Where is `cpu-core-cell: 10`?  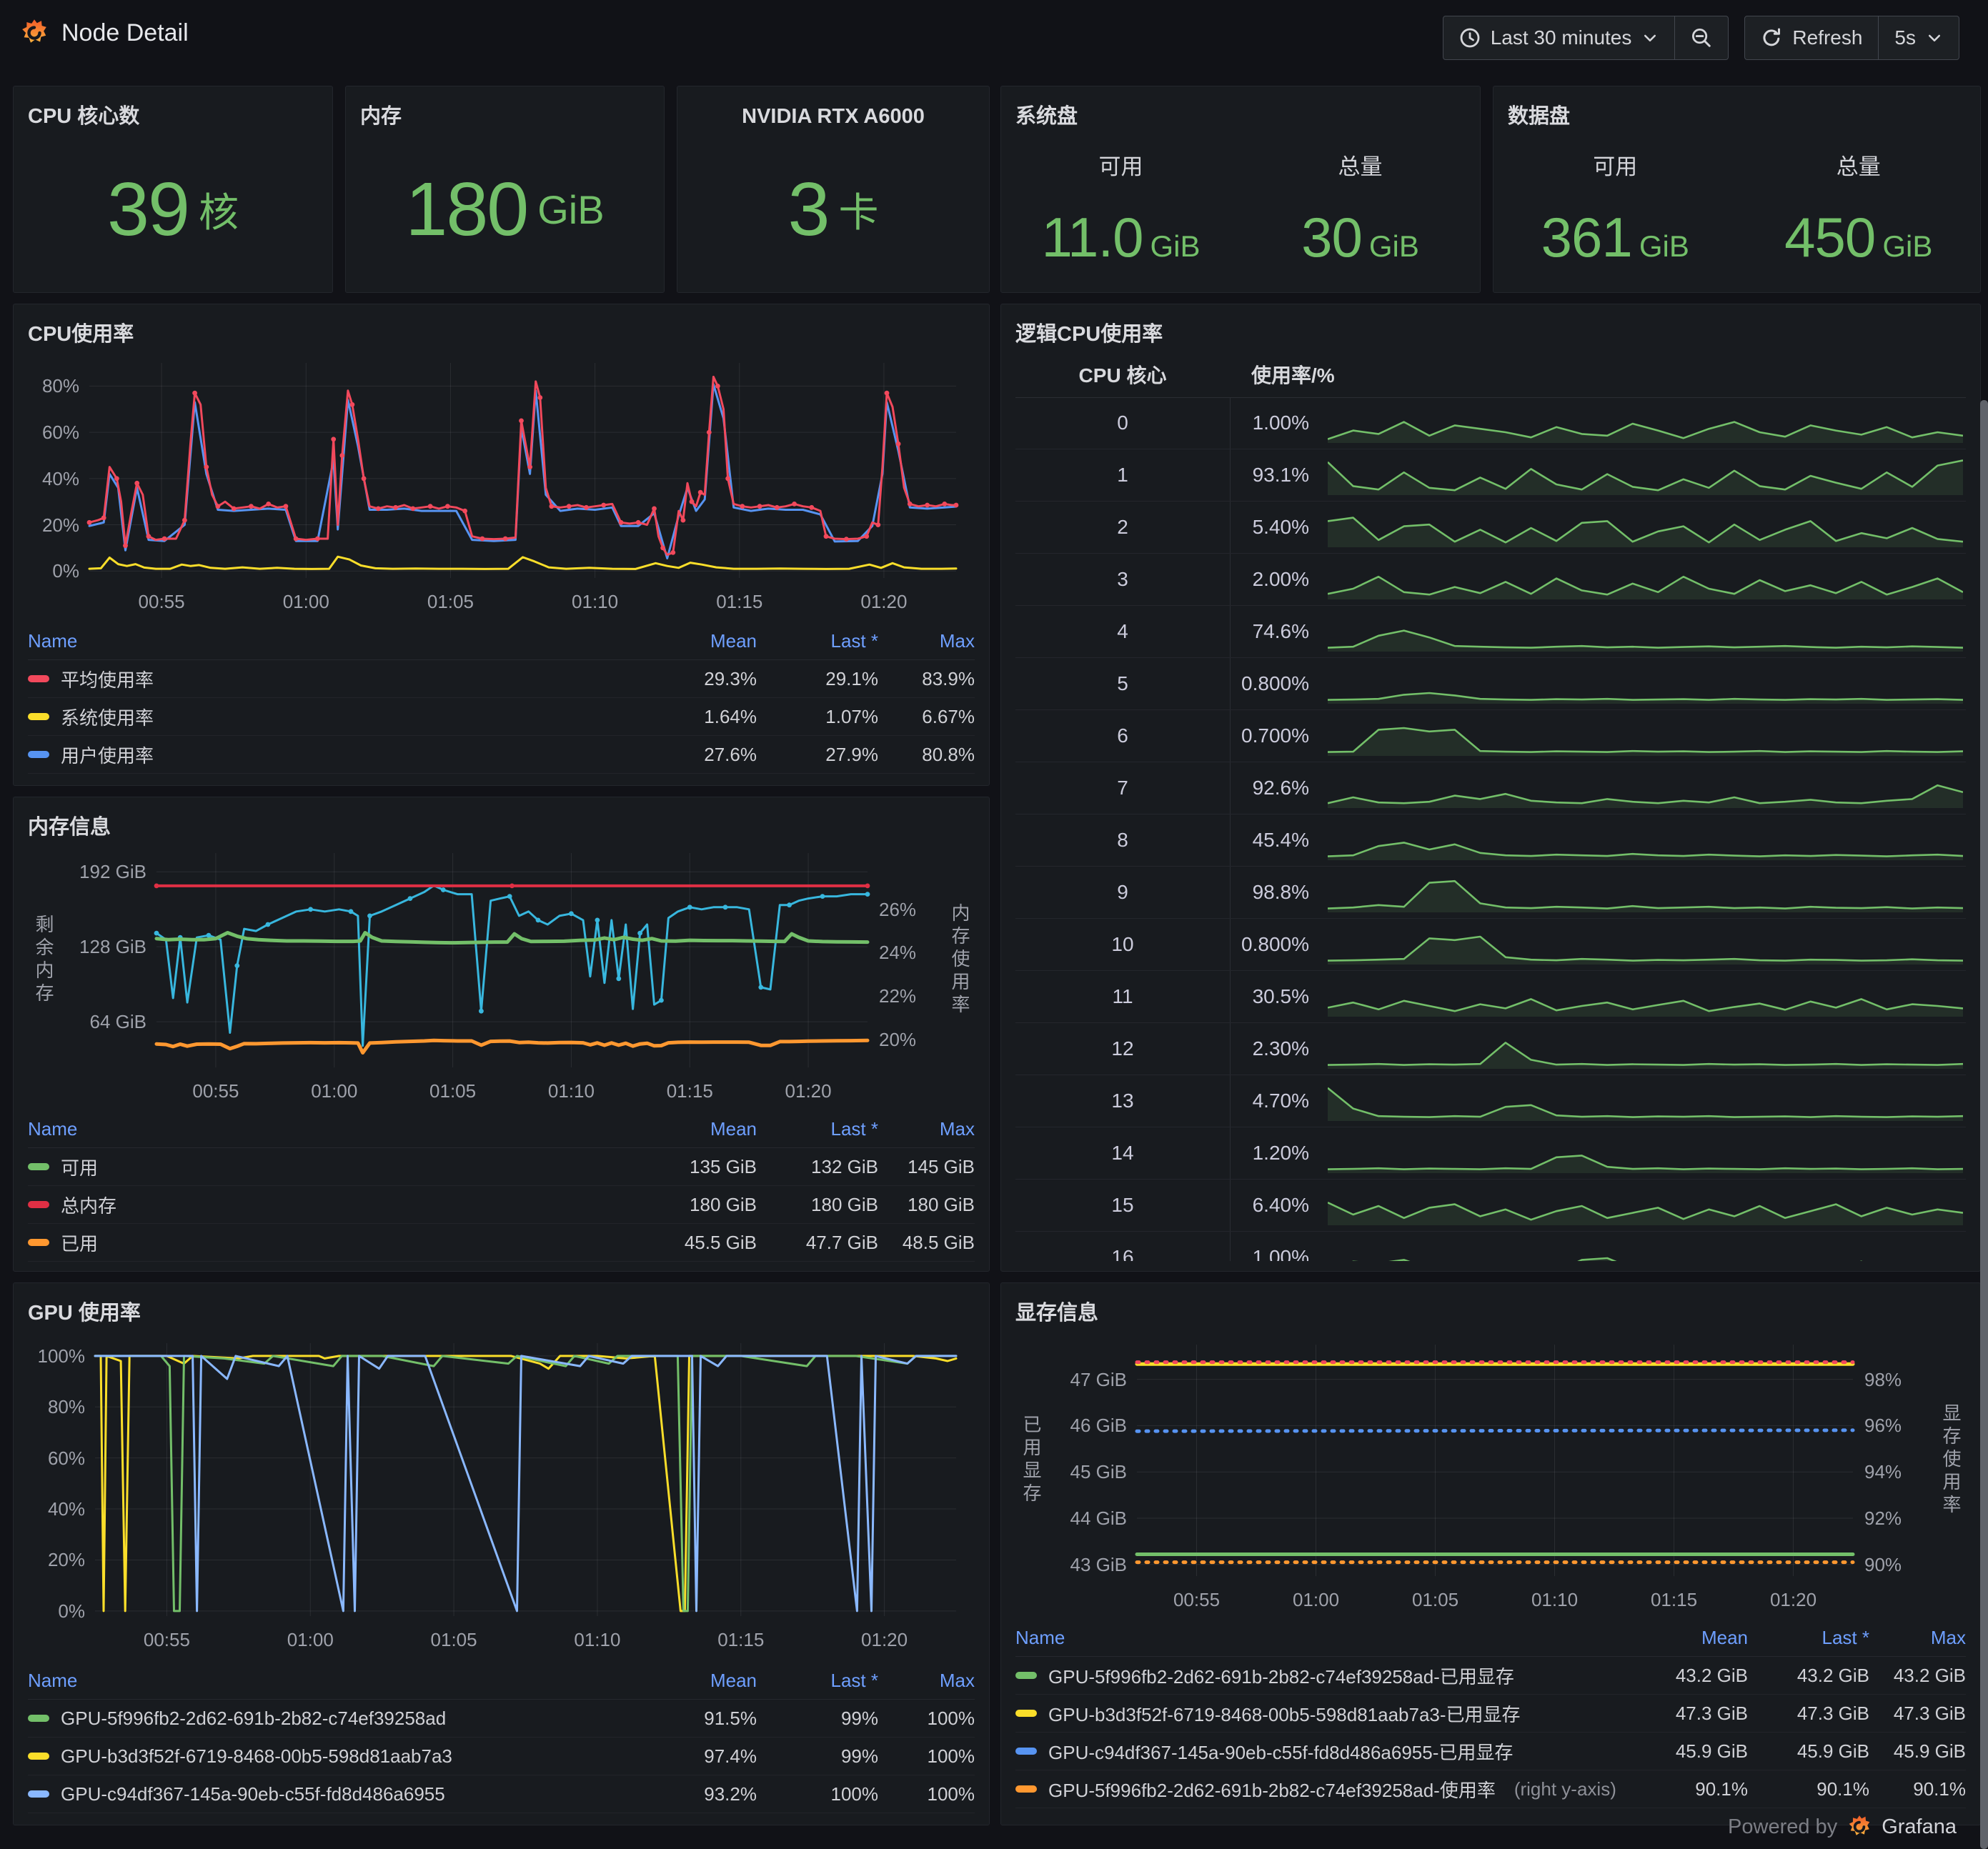 cpu-core-cell: 10 is located at coordinates (1123, 944).